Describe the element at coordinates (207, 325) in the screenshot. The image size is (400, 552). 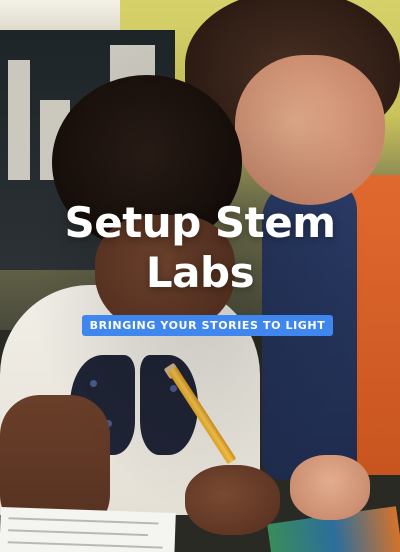
I see `tagline-badge: BRINGING YOUR STORIES TO LIGHT` at that location.